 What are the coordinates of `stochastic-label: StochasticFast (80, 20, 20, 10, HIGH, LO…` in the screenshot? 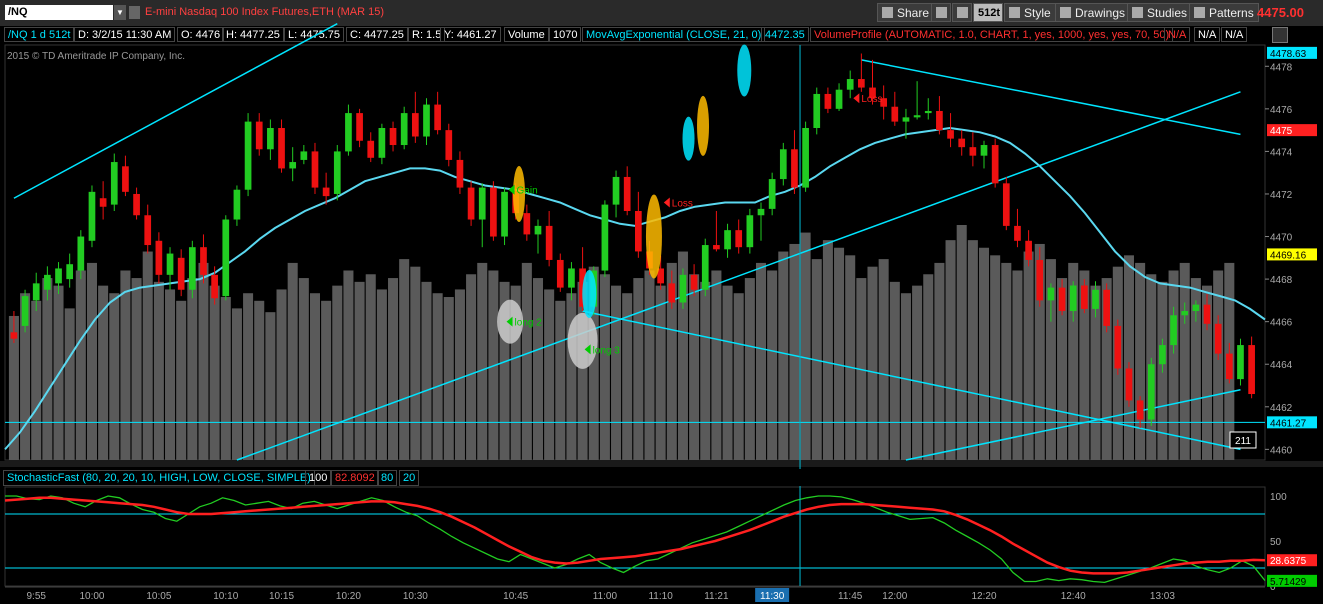 It's located at (159, 478).